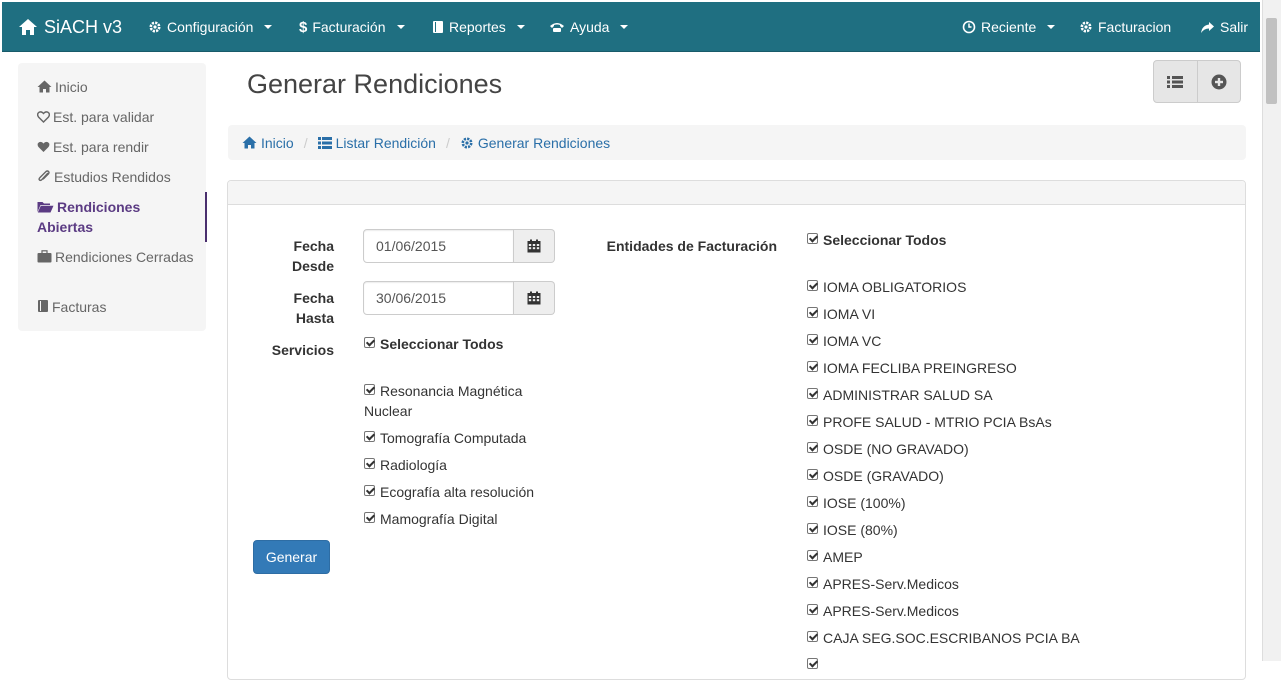 This screenshot has height=680, width=1281. I want to click on servicio-item-resonancia: Resonancia Magnética, so click(443, 391).